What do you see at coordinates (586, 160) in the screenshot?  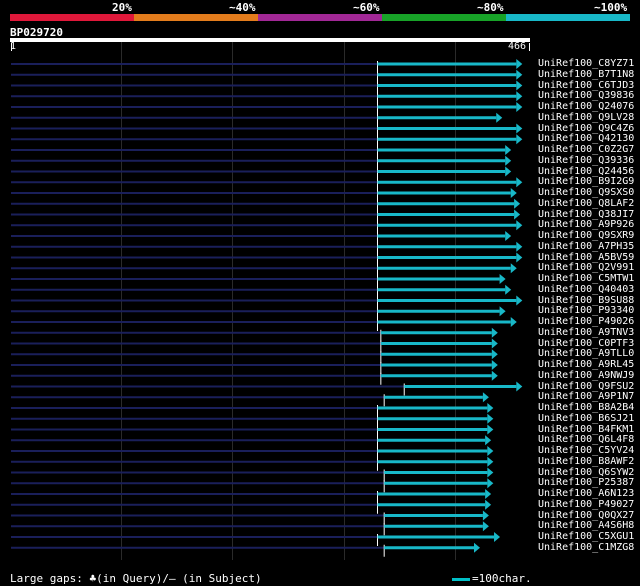 I see `hit-label: UniRef100_Q39336` at bounding box center [586, 160].